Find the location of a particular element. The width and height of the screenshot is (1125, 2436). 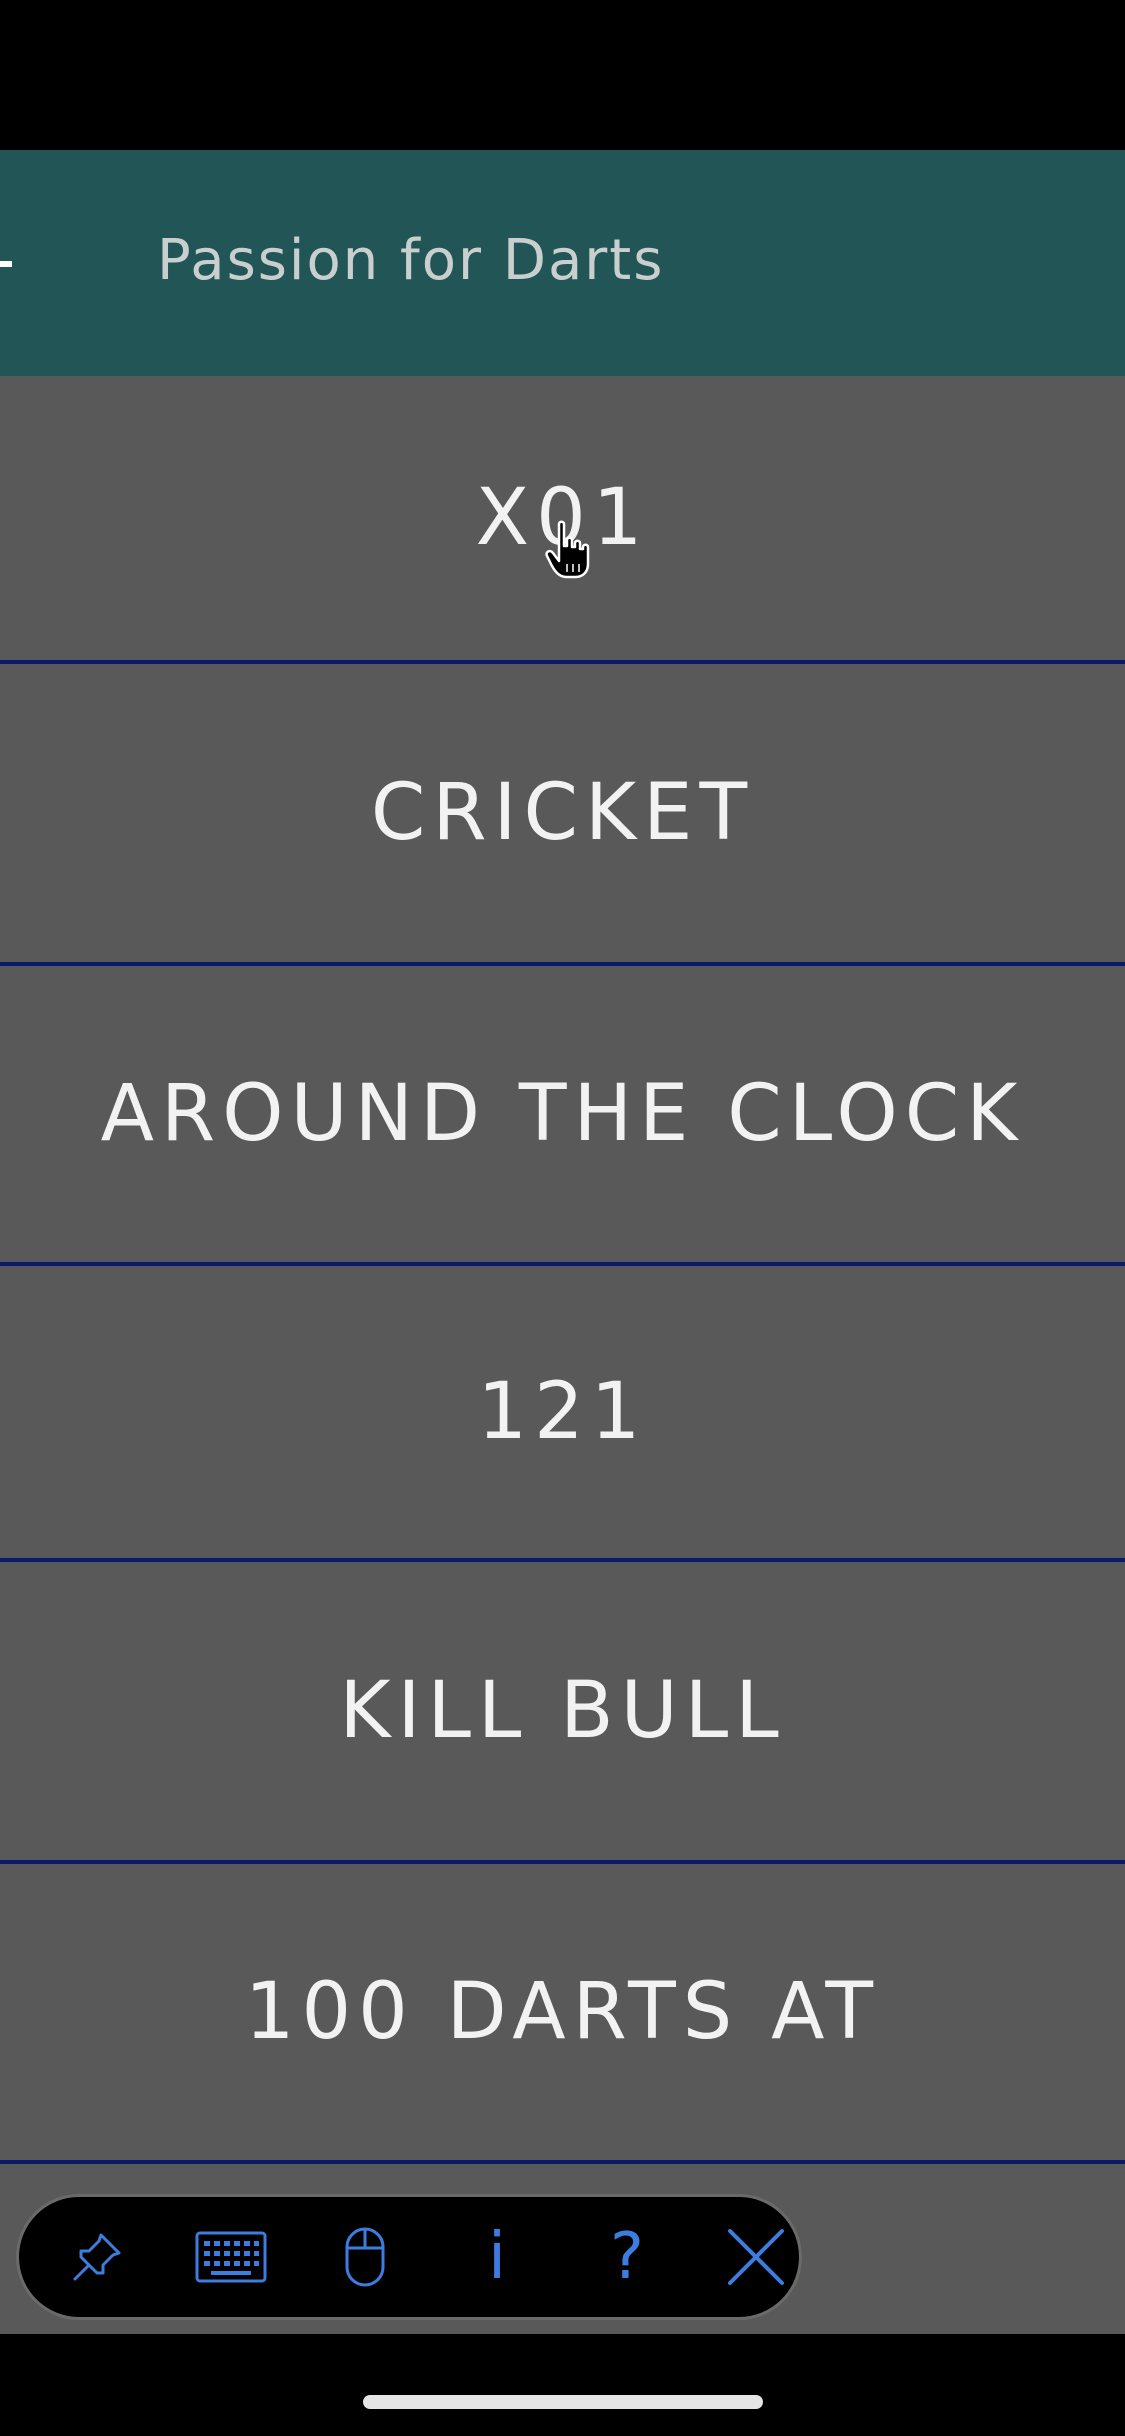

divider is located at coordinates (562, 2162).